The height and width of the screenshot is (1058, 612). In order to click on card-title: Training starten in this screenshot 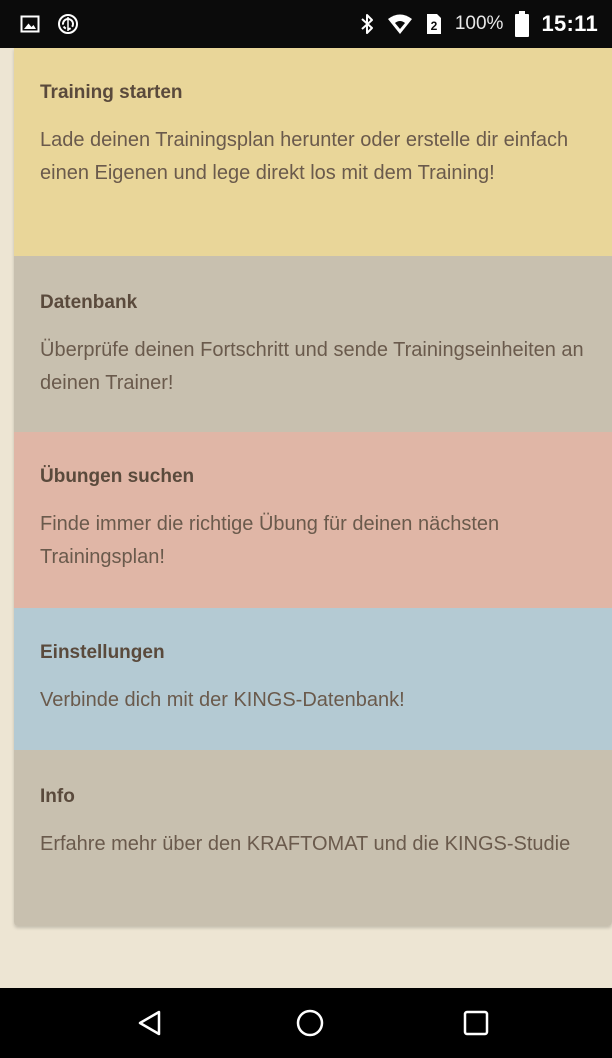, I will do `click(111, 92)`.